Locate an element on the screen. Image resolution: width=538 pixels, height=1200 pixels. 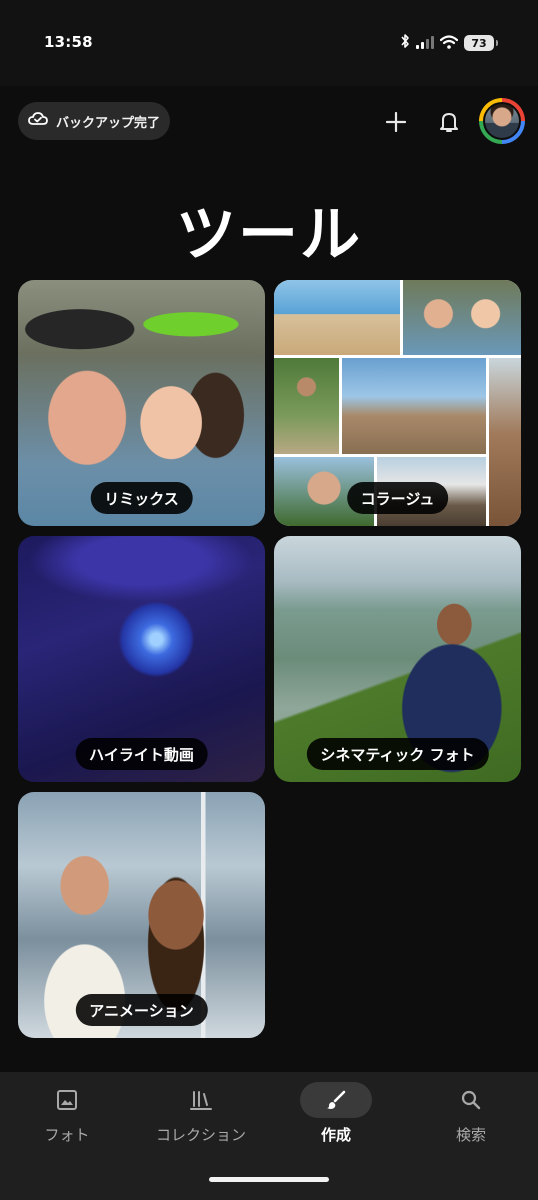
avatar is located at coordinates (502, 121).